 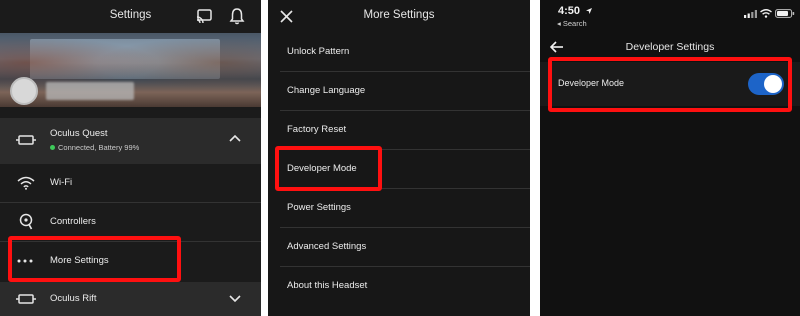 I want to click on status-time: 4:50, so click(x=569, y=11).